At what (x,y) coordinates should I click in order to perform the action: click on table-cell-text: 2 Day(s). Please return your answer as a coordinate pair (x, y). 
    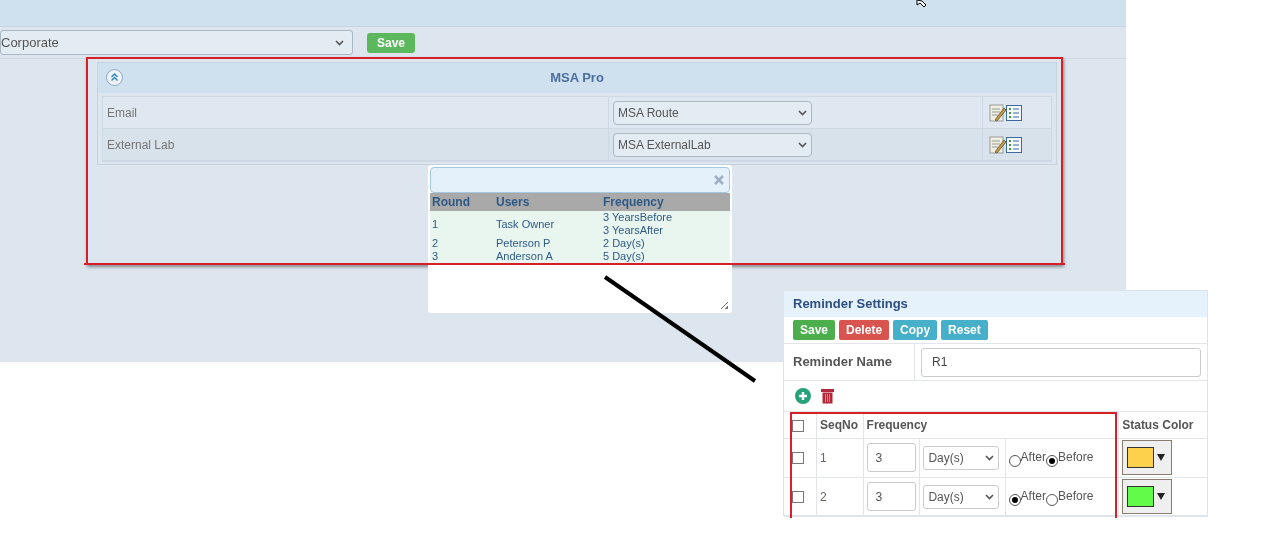
    Looking at the image, I should click on (624, 243).